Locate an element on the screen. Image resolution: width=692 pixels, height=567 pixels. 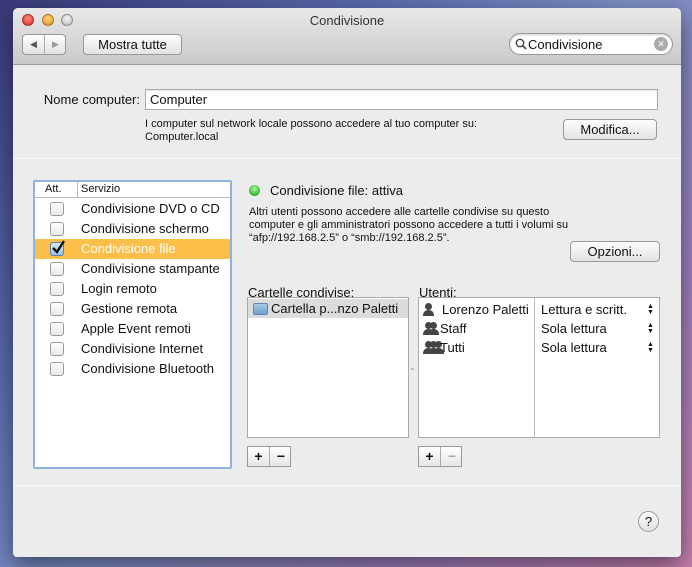
service-label: Gestione remota is located at coordinates (129, 308).